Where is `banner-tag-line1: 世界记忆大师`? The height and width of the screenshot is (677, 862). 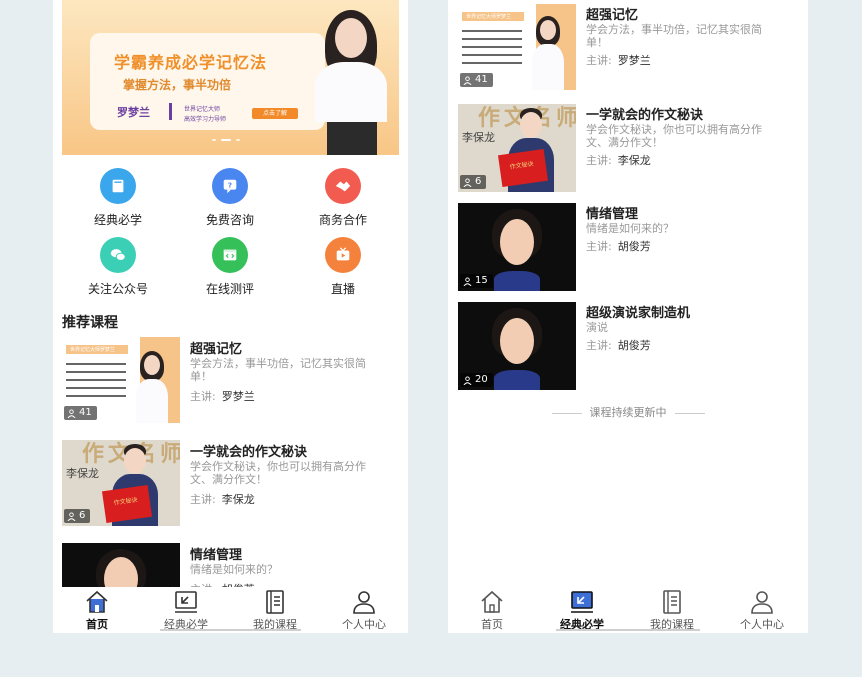 banner-tag-line1: 世界记忆大师 is located at coordinates (202, 109).